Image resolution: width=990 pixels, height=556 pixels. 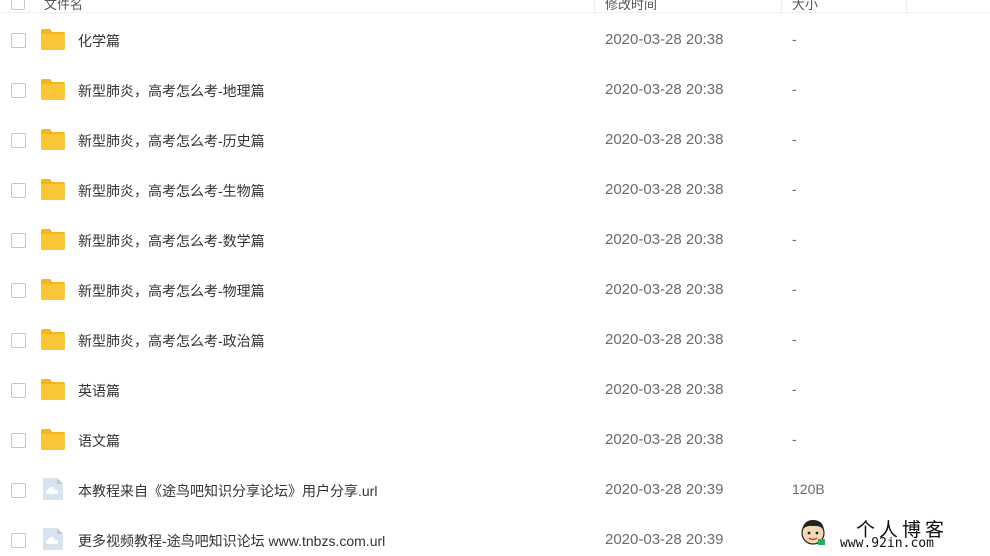 I want to click on file-name: 化学篇, so click(x=99, y=41).